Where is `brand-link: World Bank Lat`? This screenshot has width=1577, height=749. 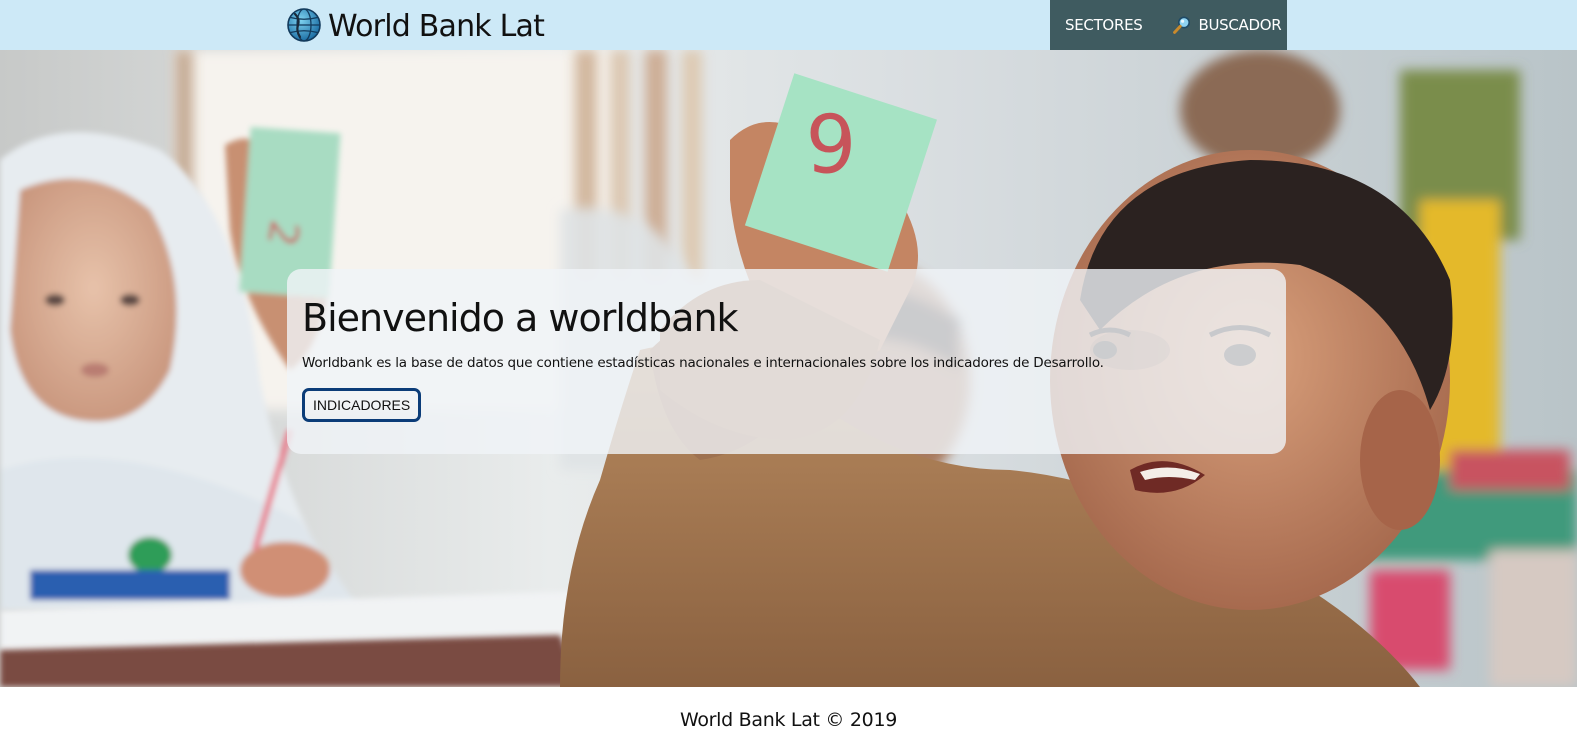
brand-link: World Bank Lat is located at coordinates (415, 25).